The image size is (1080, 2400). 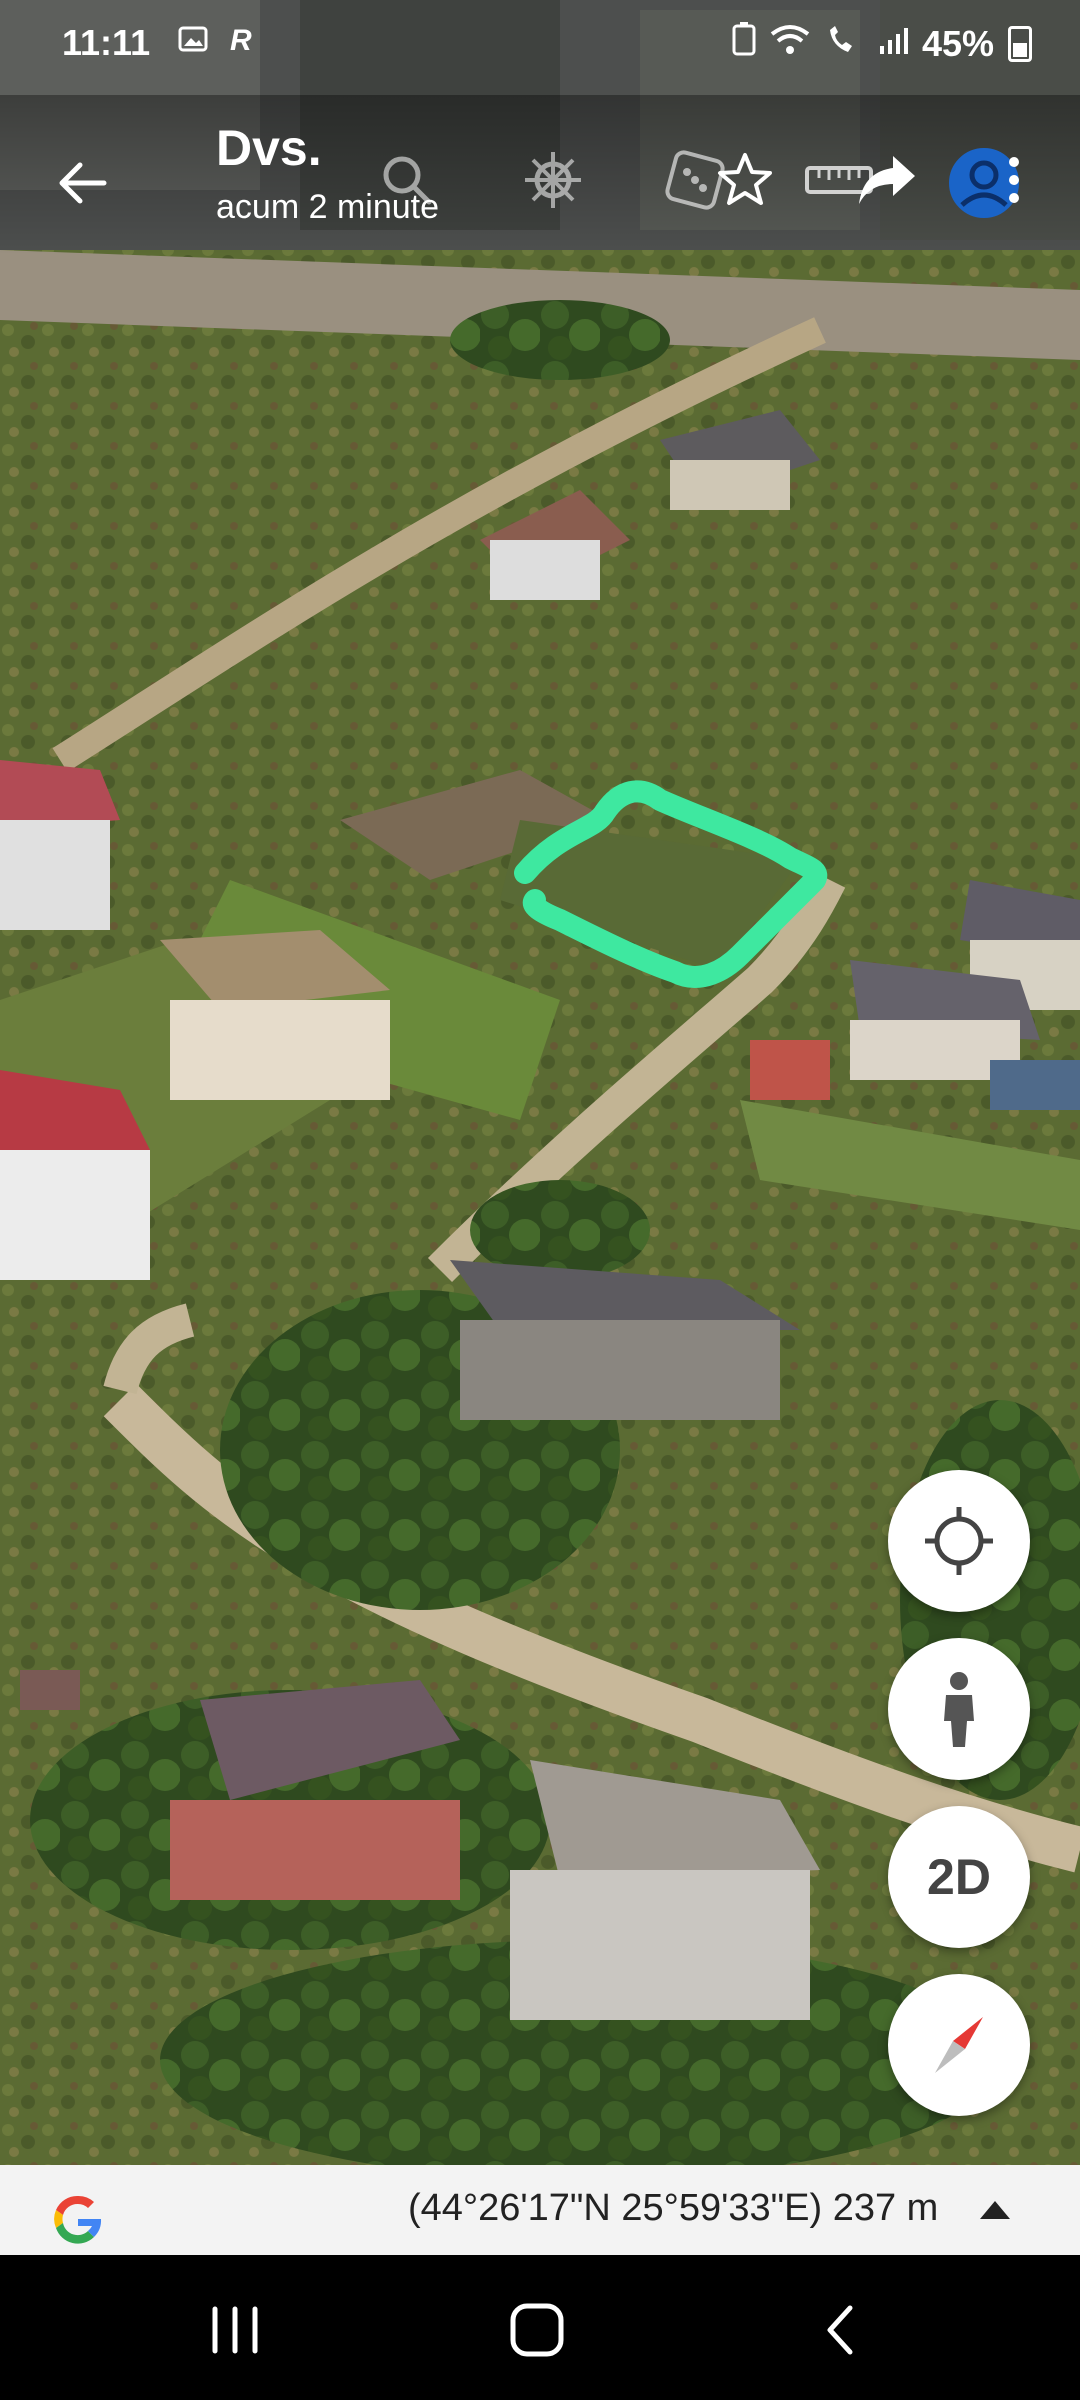 I want to click on battery-percent: 45%, so click(x=957, y=43).